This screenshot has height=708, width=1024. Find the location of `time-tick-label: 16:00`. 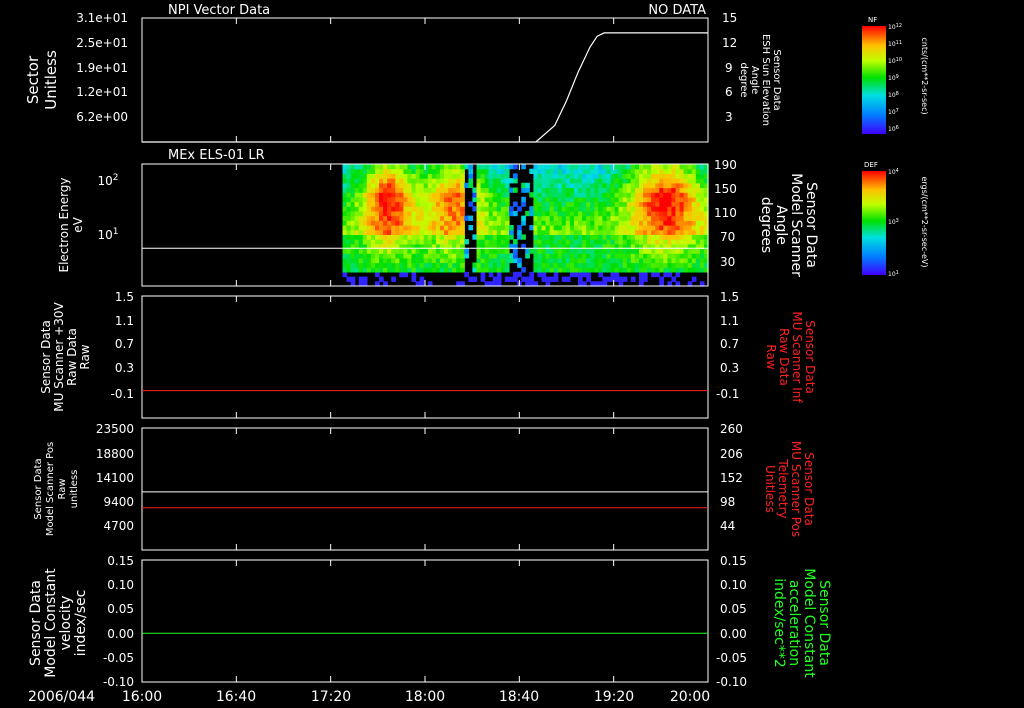

time-tick-label: 16:00 is located at coordinates (142, 697).